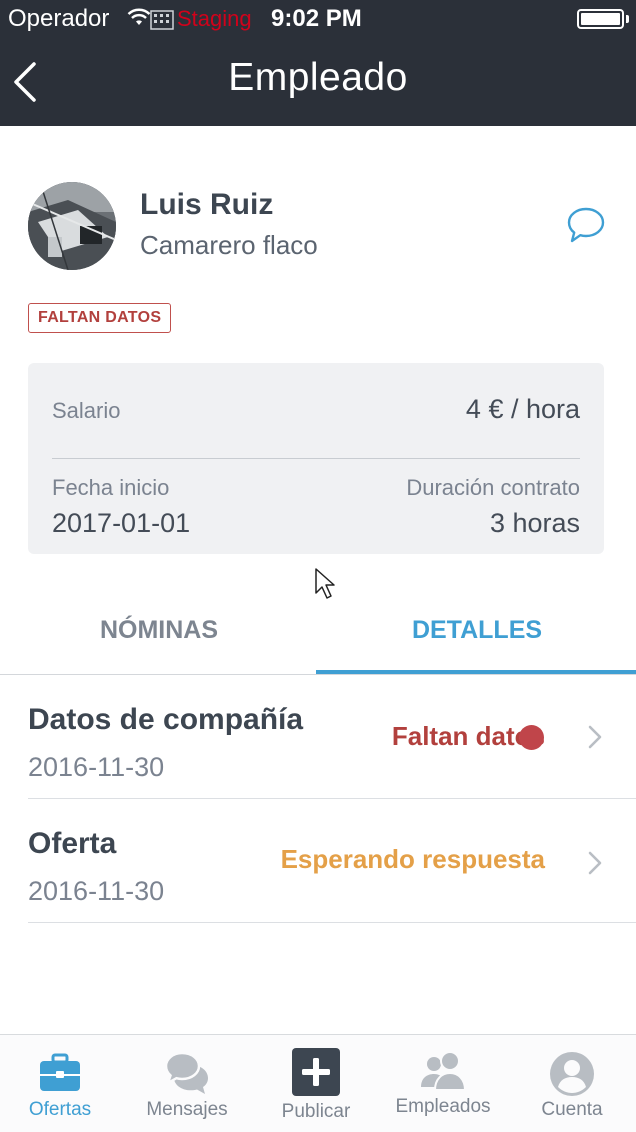 This screenshot has width=636, height=1132. What do you see at coordinates (316, 1072) in the screenshot?
I see `plus-square-icon` at bounding box center [316, 1072].